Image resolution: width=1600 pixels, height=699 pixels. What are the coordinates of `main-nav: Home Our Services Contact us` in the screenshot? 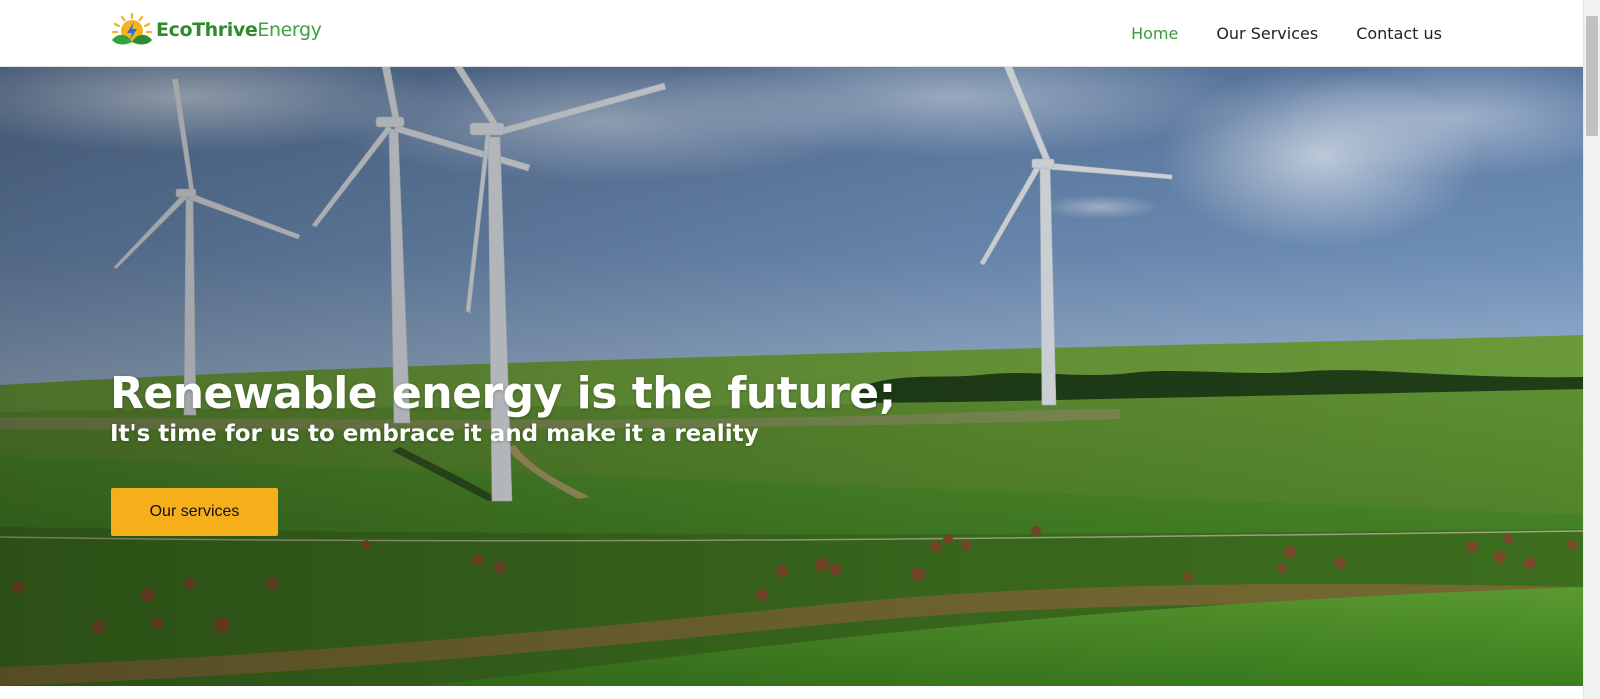 It's located at (1267, 33).